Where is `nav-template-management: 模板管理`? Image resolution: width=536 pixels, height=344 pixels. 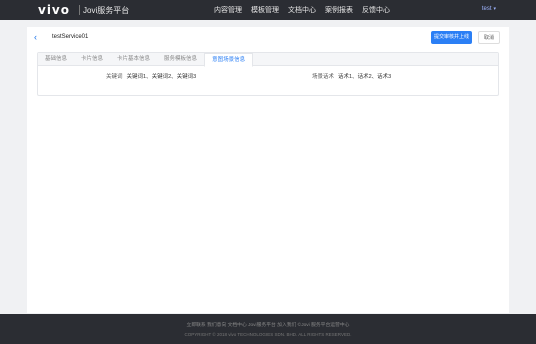
nav-template-management: 模板管理 is located at coordinates (265, 10).